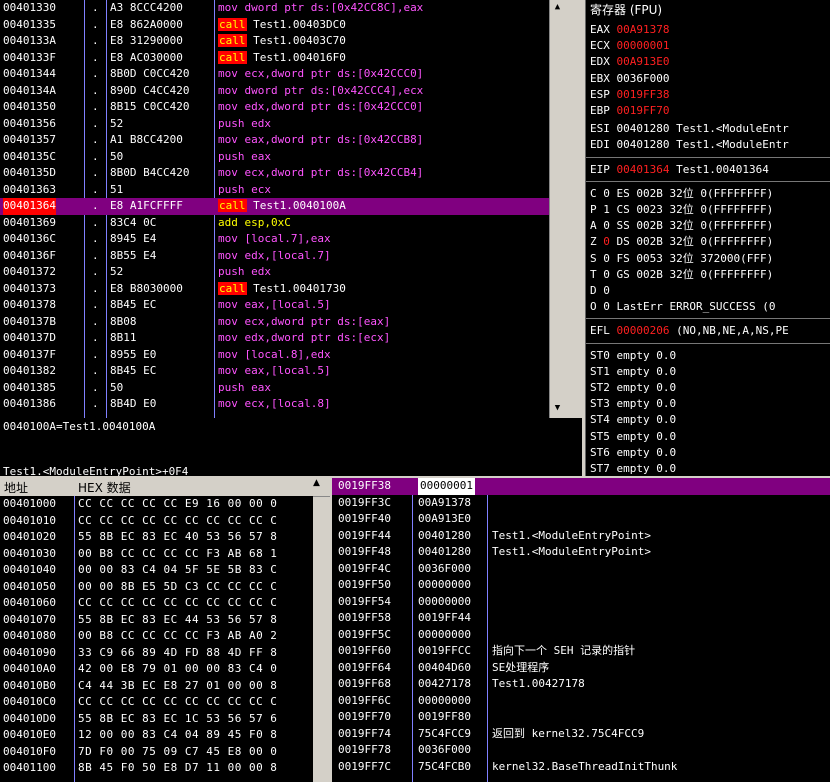 This screenshot has width=830, height=782. I want to click on flag-value: 0, so click(606, 242).